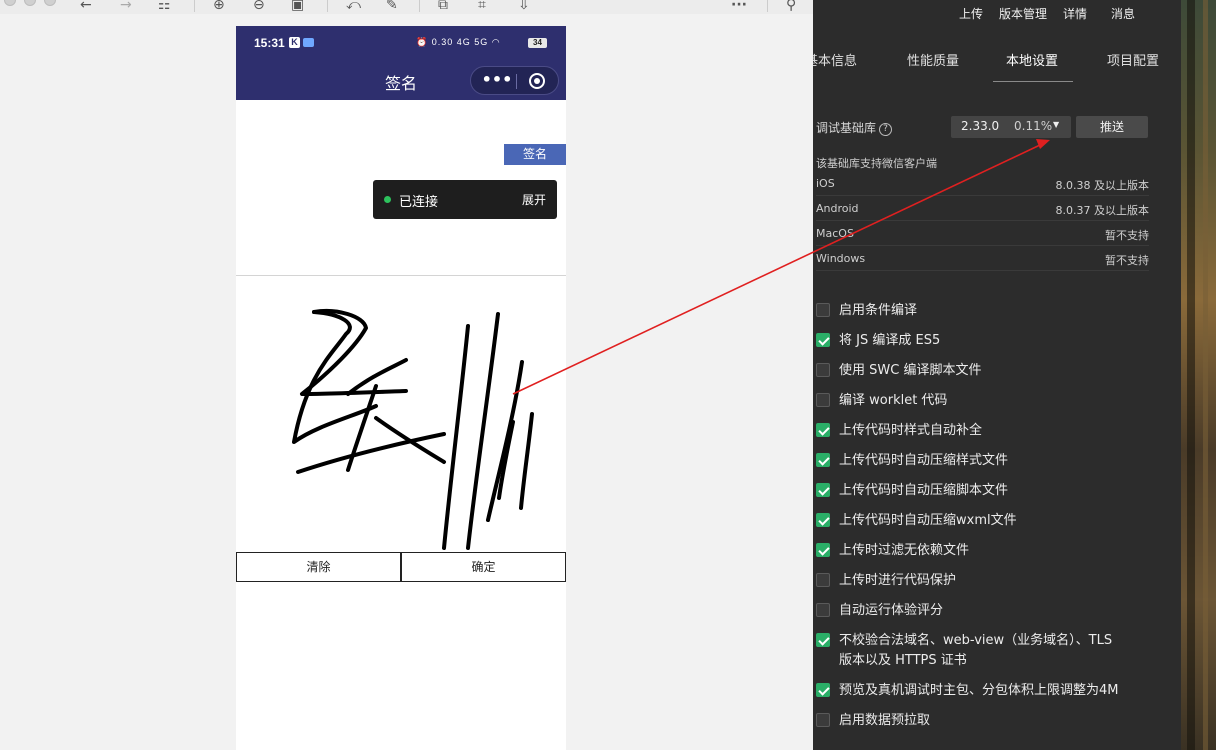  I want to click on capsule-divider, so click(516, 81).